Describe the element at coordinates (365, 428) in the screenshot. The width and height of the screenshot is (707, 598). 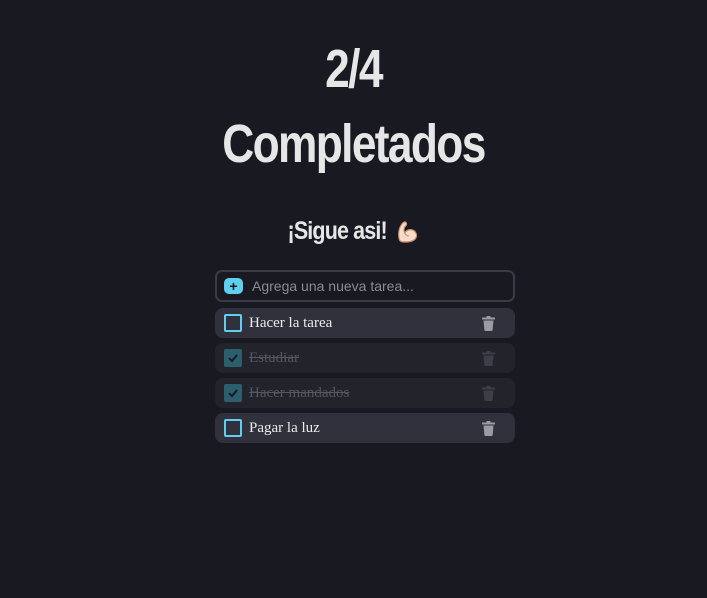
I see `task-item: Pagar la luz` at that location.